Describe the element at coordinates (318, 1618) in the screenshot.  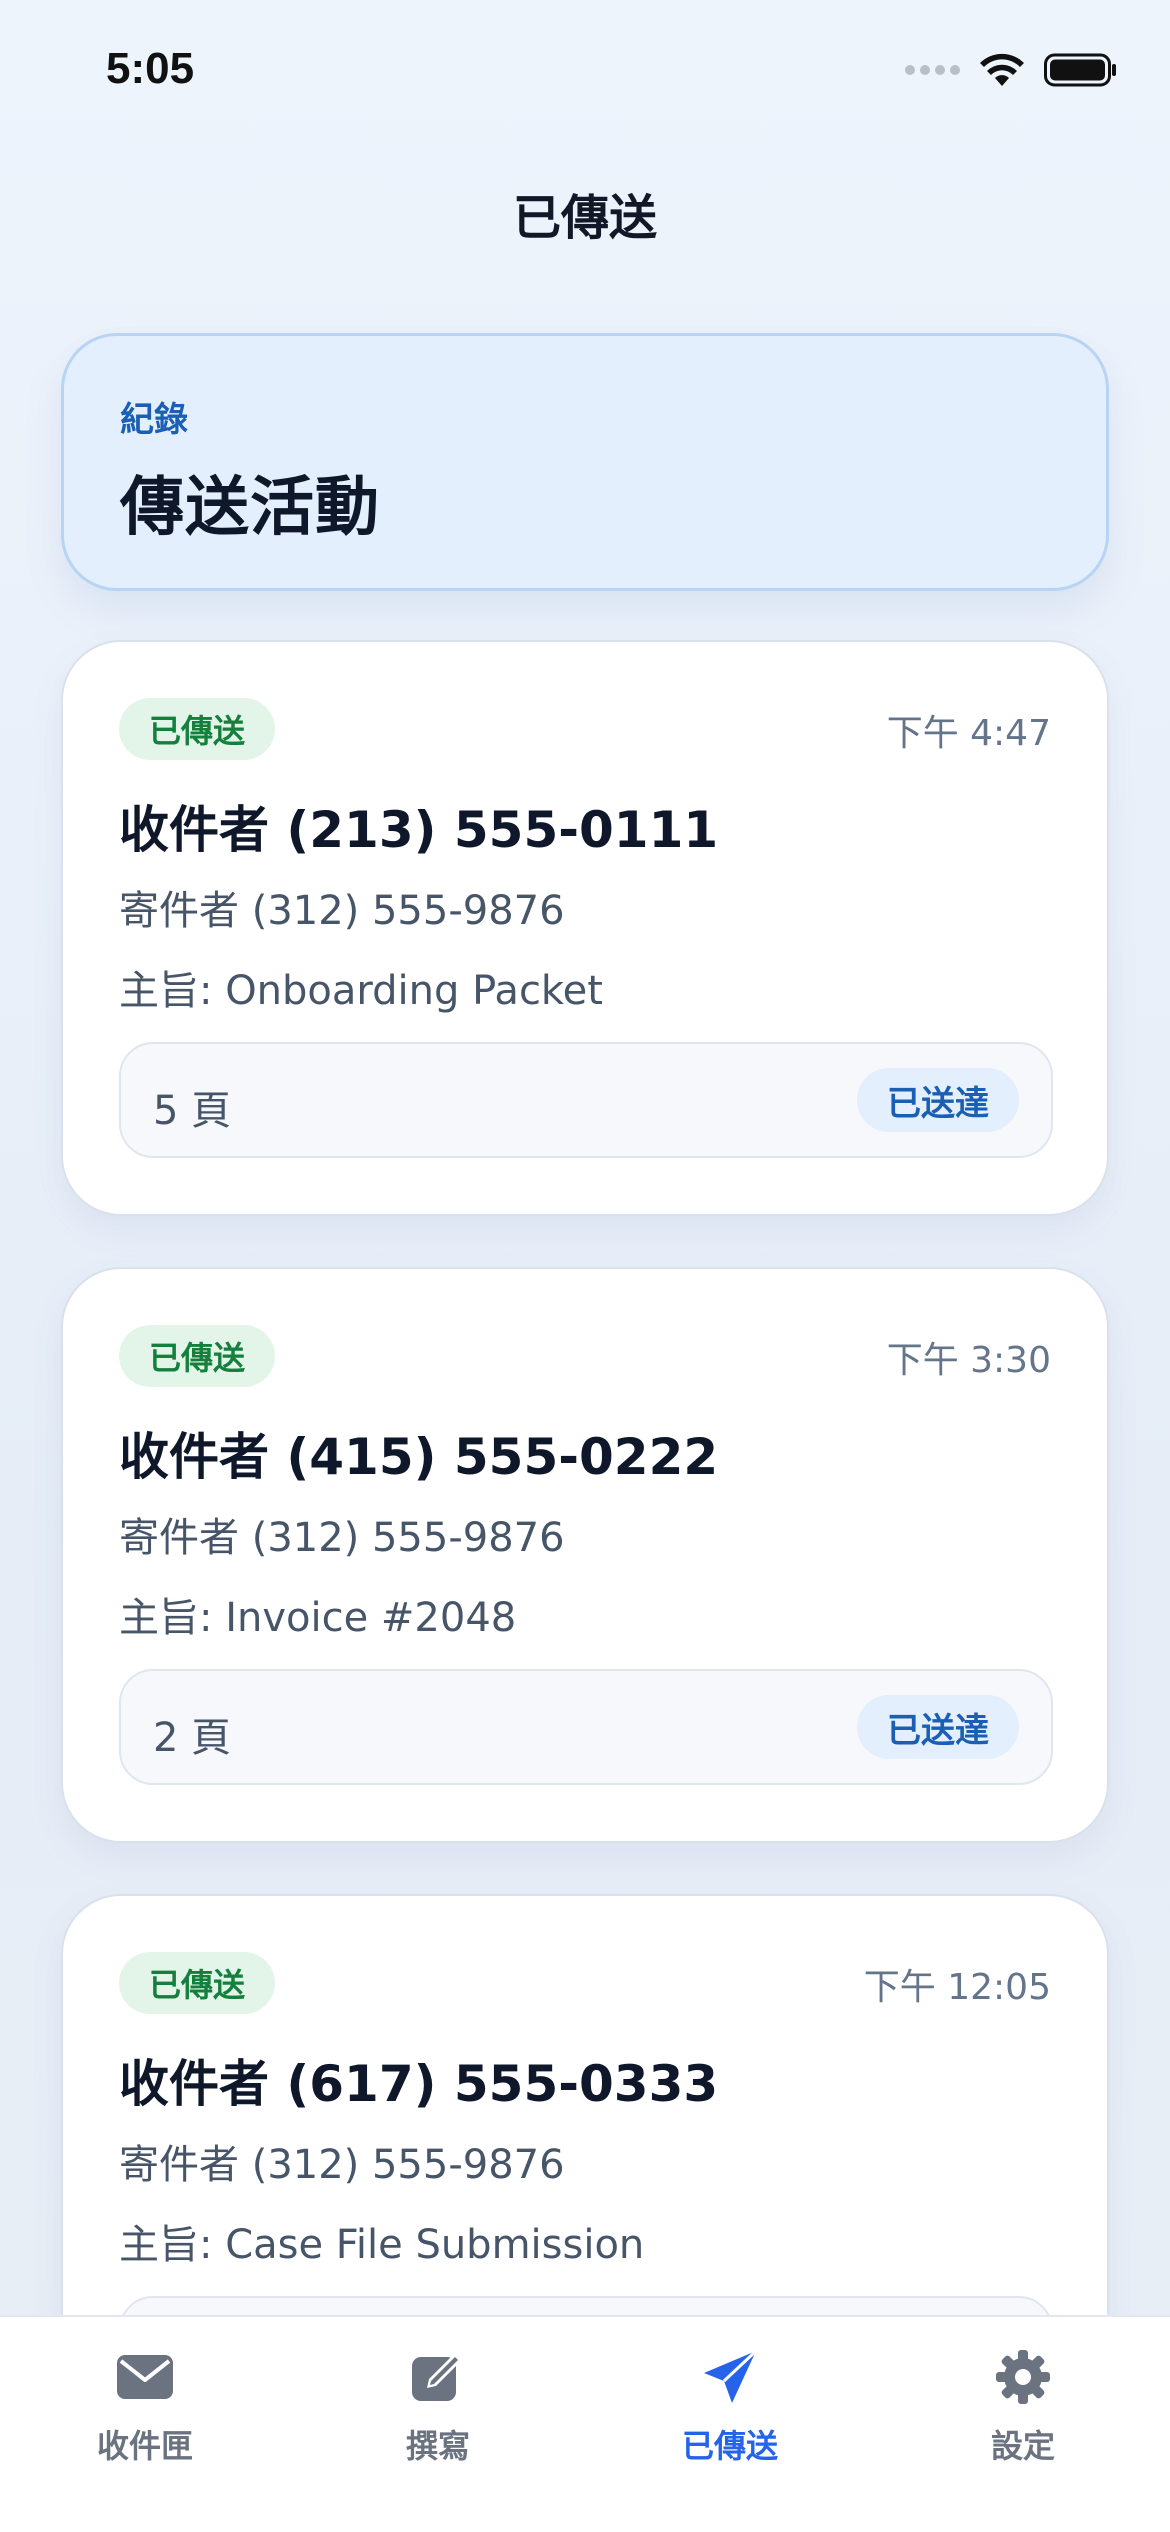
I see `fax-subject: 主旨: Invoice #2048` at that location.